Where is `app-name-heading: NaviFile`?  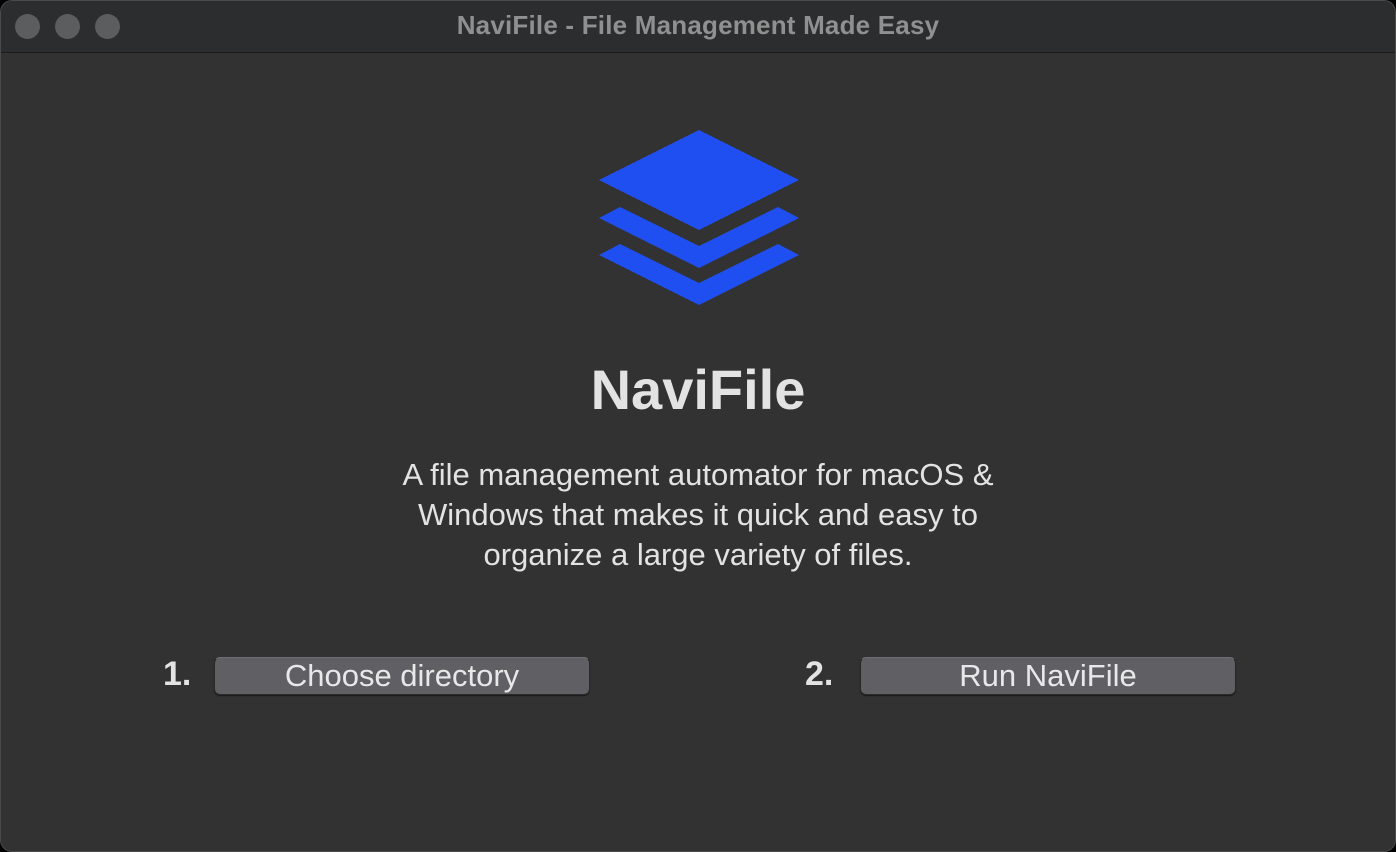
app-name-heading: NaviFile is located at coordinates (698, 389).